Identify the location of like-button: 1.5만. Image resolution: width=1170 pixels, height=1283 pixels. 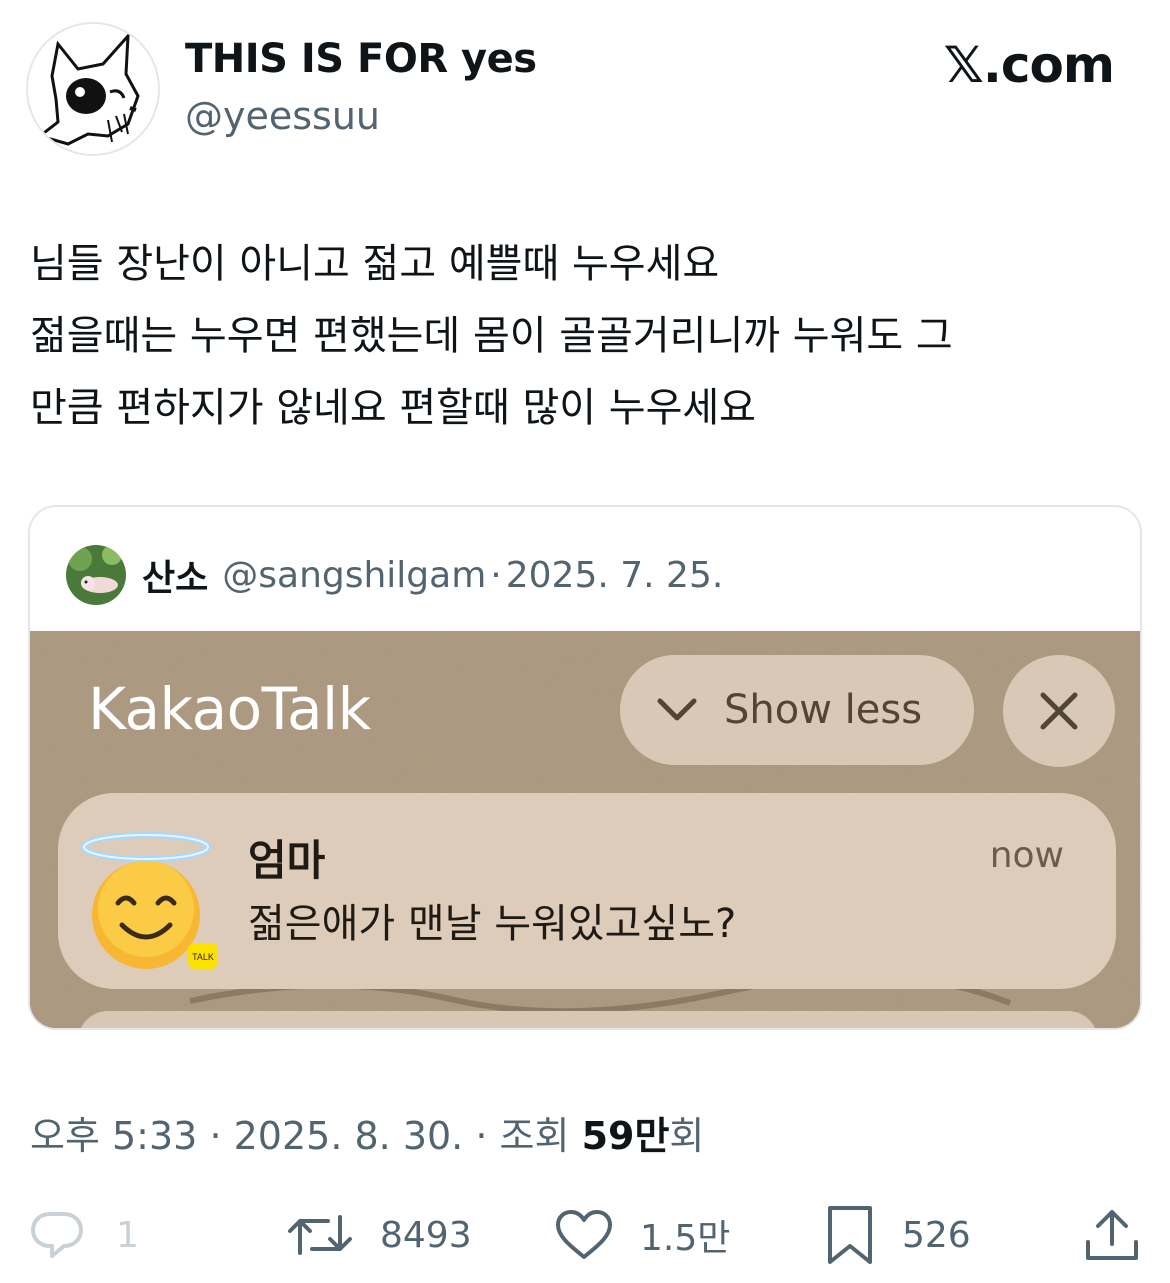
(642, 1235).